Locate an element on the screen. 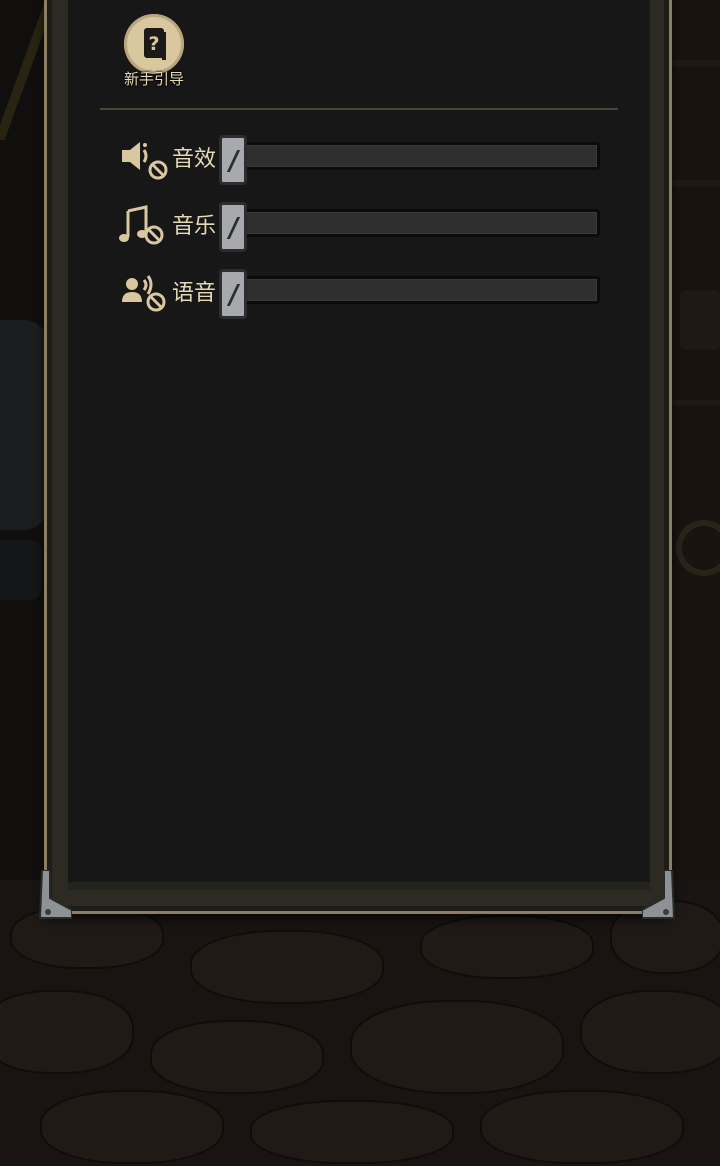 This screenshot has height=1166, width=720. voice-volume-row: 语音 is located at coordinates (363, 294).